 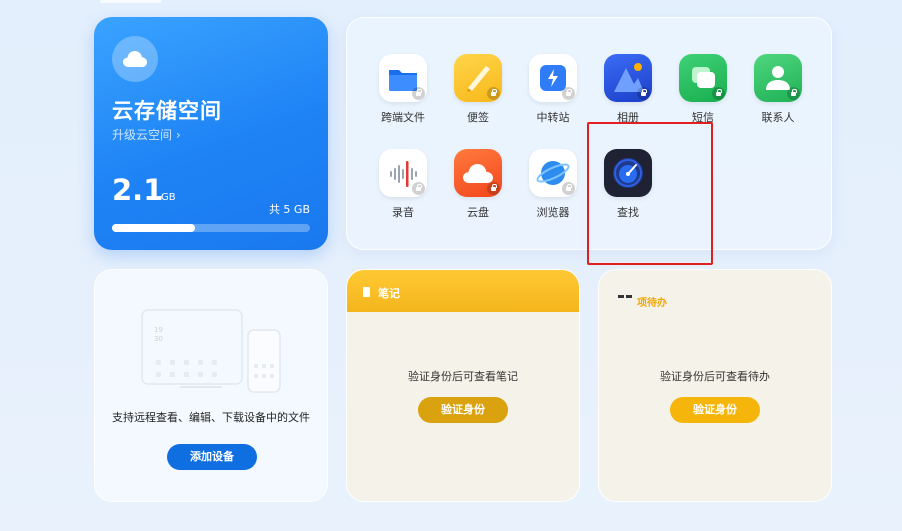 What do you see at coordinates (403, 173) in the screenshot?
I see `recorder-icon` at bounding box center [403, 173].